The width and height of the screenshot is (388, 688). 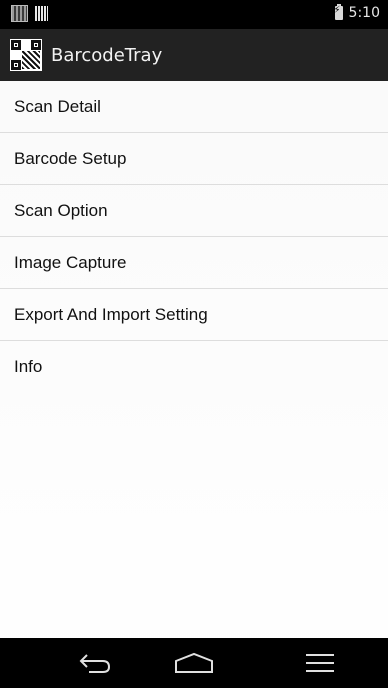 I want to click on menu-item-export-import-setting: Export And Import Setting, so click(x=194, y=315).